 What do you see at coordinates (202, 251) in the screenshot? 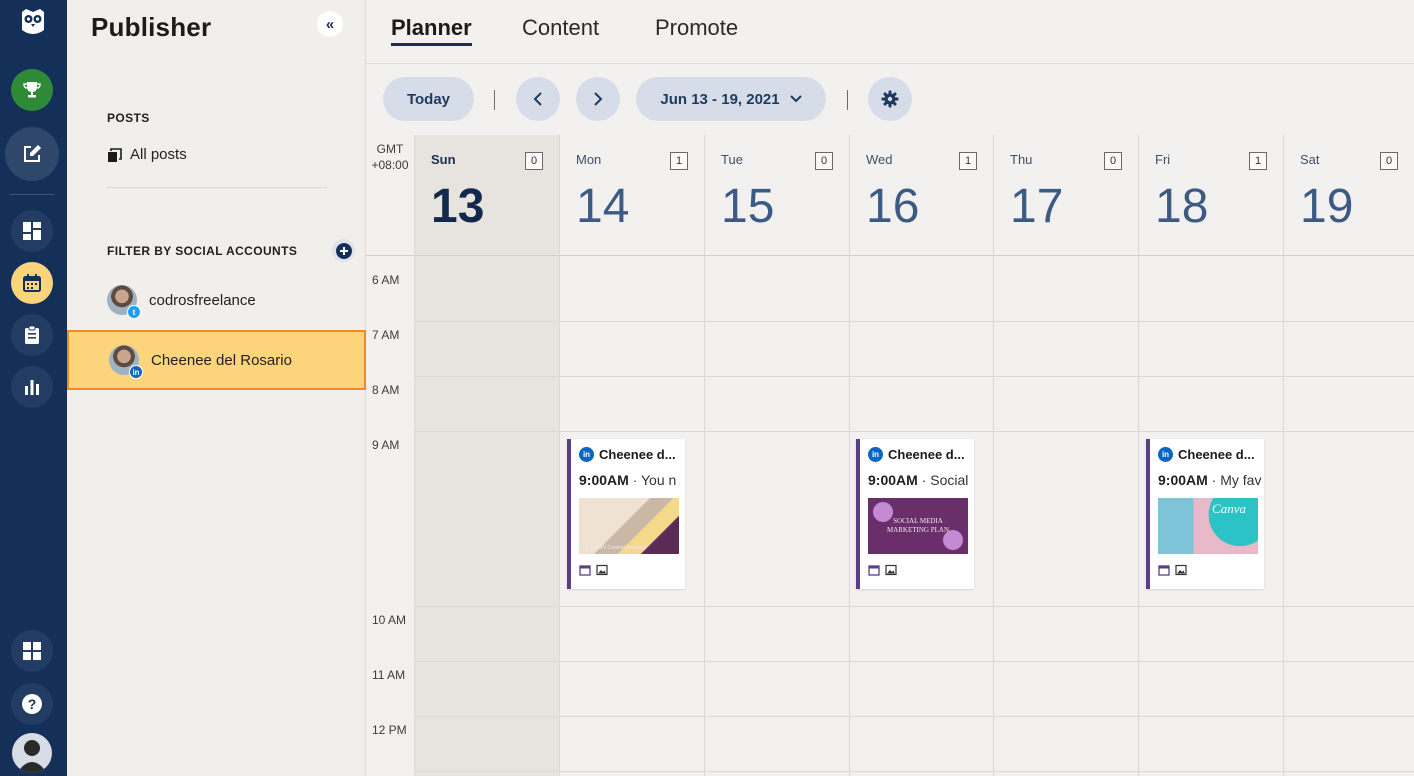
I see `filter-section-heading: FILTER BY SOCIAL ACCOUNTS` at bounding box center [202, 251].